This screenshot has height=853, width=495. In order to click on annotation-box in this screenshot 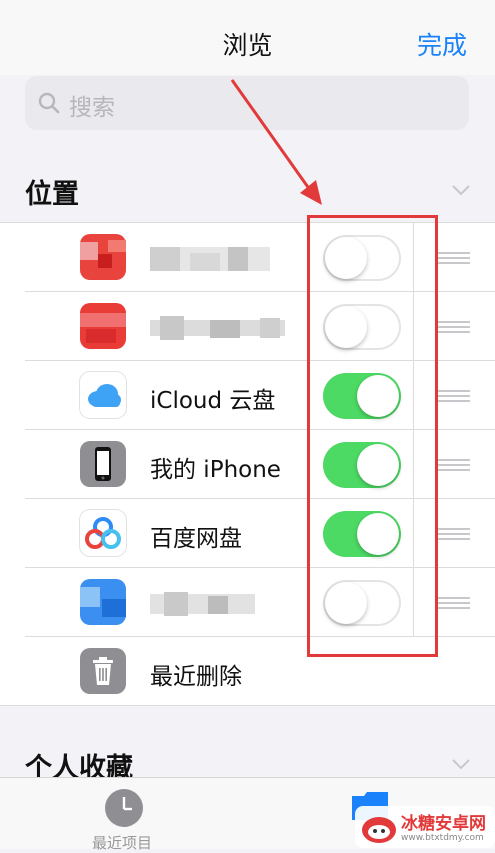, I will do `click(372, 436)`.